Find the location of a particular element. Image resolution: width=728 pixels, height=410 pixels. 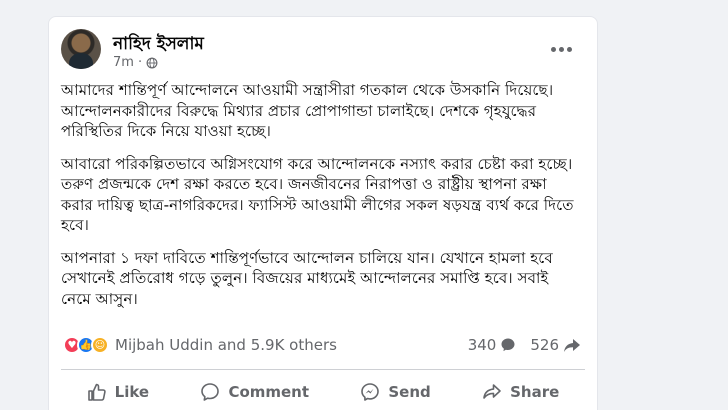

share-count: 526 is located at coordinates (555, 345).